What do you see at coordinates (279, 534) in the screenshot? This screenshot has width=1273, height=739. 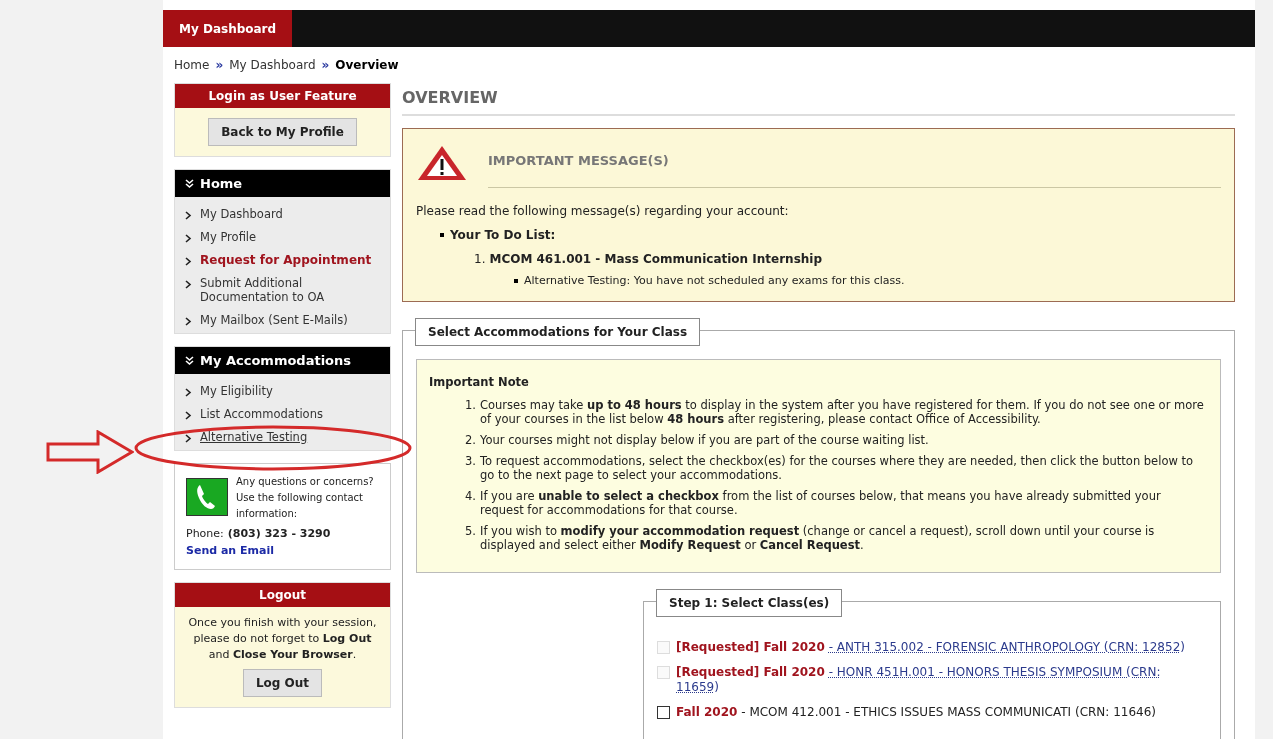 I see `phone-number: (803) 323 - 3290` at bounding box center [279, 534].